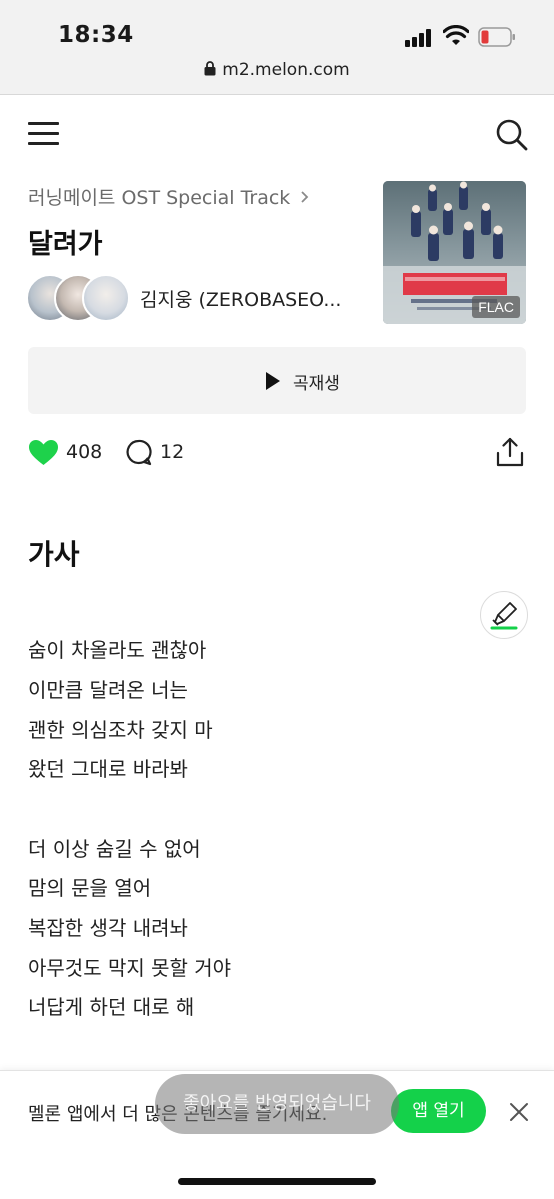  I want to click on like-count: 408, so click(84, 452).